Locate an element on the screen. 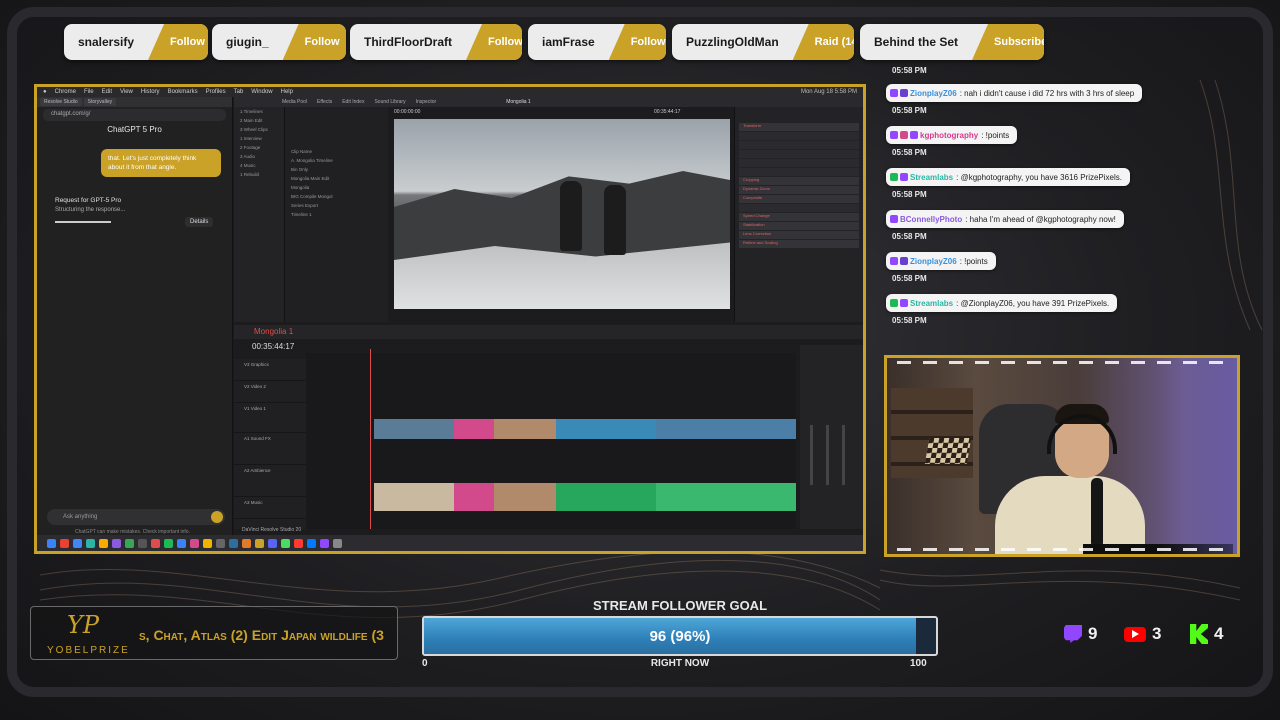 The width and height of the screenshot is (1280, 720). timeline-header: Mongolia 1 is located at coordinates (548, 332).